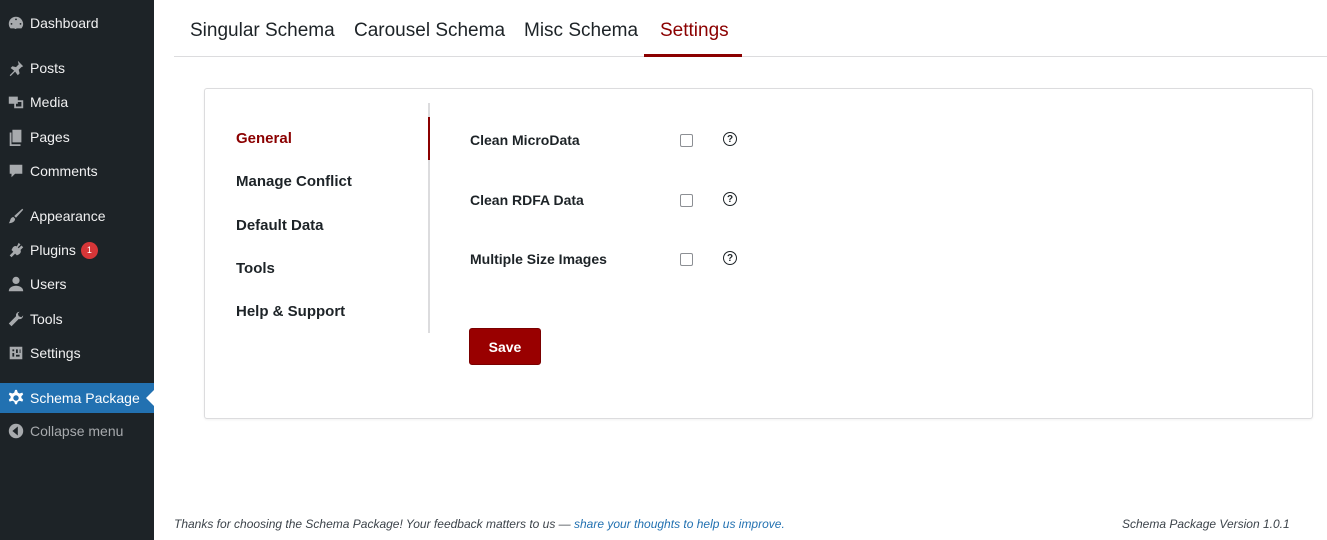 The height and width of the screenshot is (540, 1327). What do you see at coordinates (77, 23) in the screenshot?
I see `sidebar-item-dashboard: Dashboard` at bounding box center [77, 23].